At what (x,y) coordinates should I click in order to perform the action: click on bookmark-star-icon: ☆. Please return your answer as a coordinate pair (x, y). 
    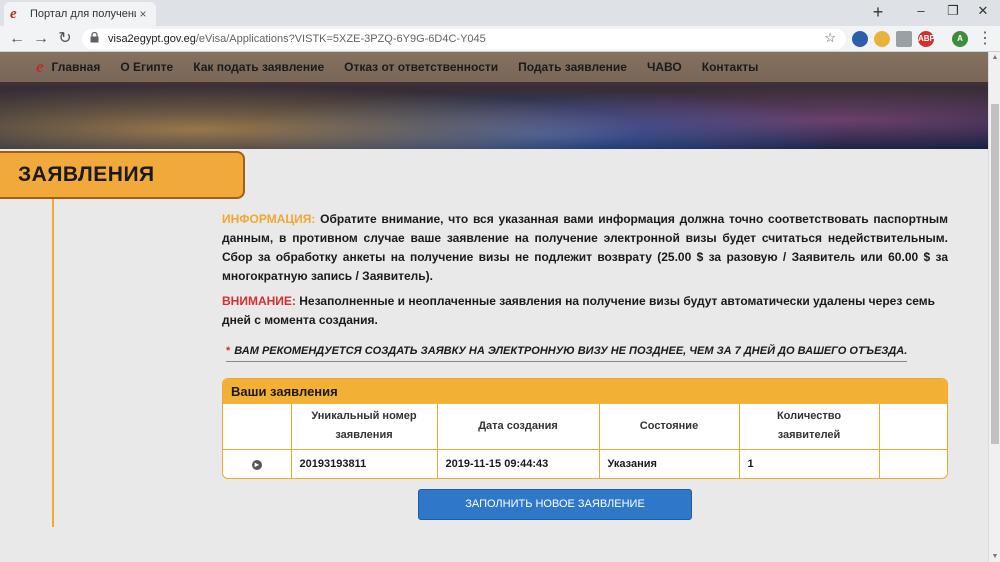
    Looking at the image, I should click on (830, 38).